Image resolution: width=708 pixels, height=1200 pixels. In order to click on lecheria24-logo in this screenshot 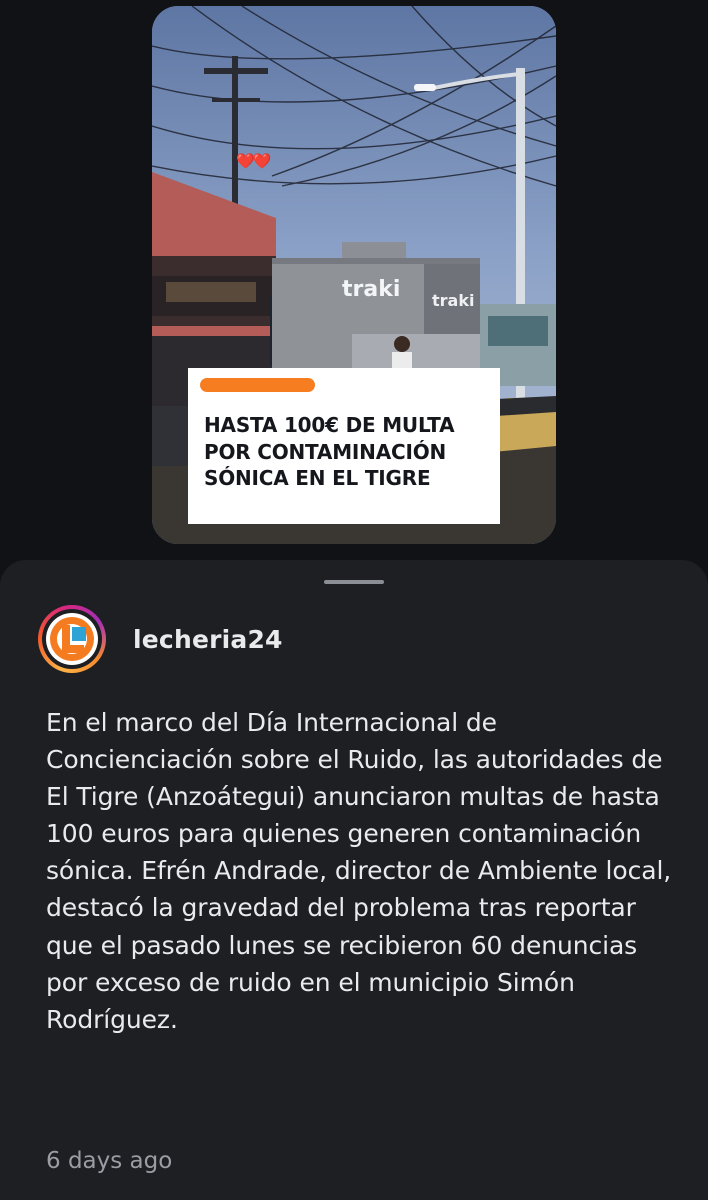, I will do `click(72, 639)`.